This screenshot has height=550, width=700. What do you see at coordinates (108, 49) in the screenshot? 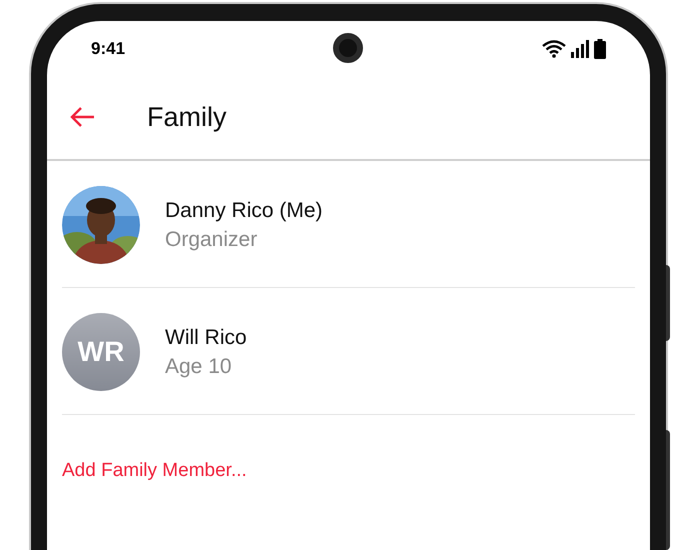
I see `status-time: 9:41` at bounding box center [108, 49].